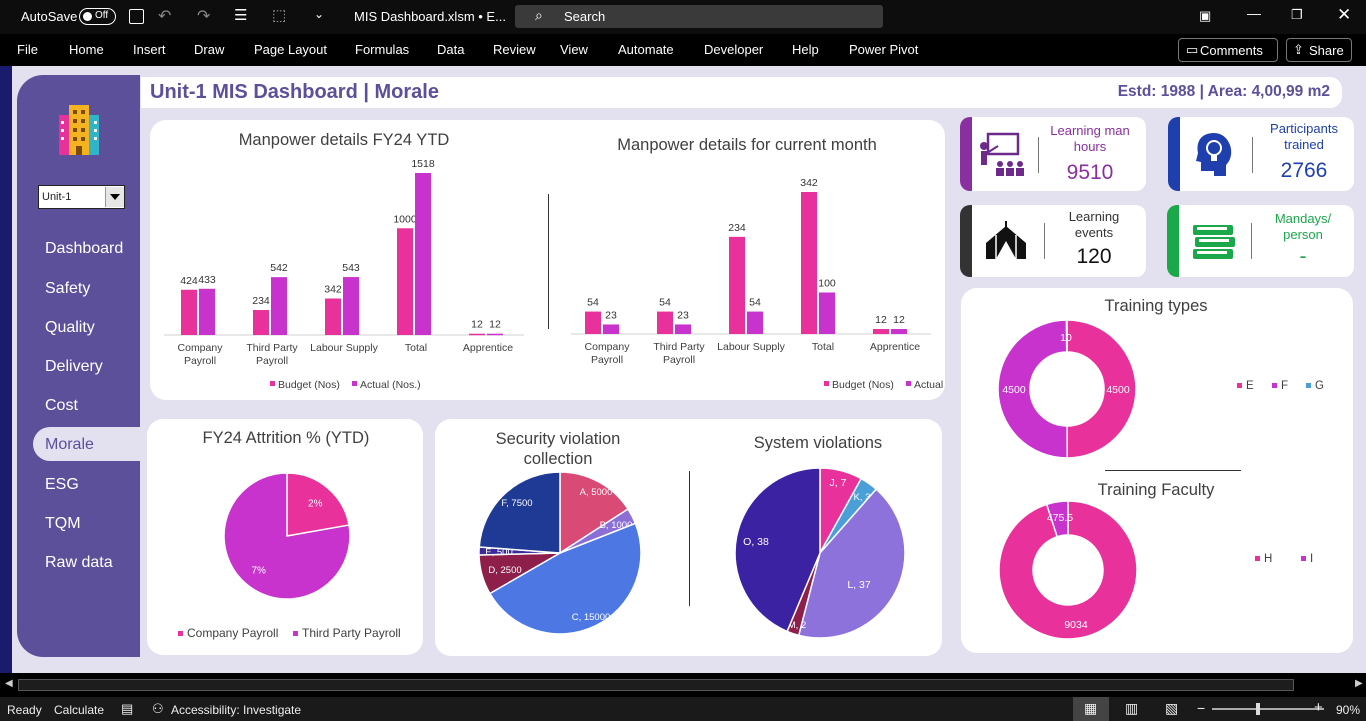 This screenshot has width=1366, height=721. Describe the element at coordinates (574, 49) in the screenshot. I see `tab-view: View` at that location.